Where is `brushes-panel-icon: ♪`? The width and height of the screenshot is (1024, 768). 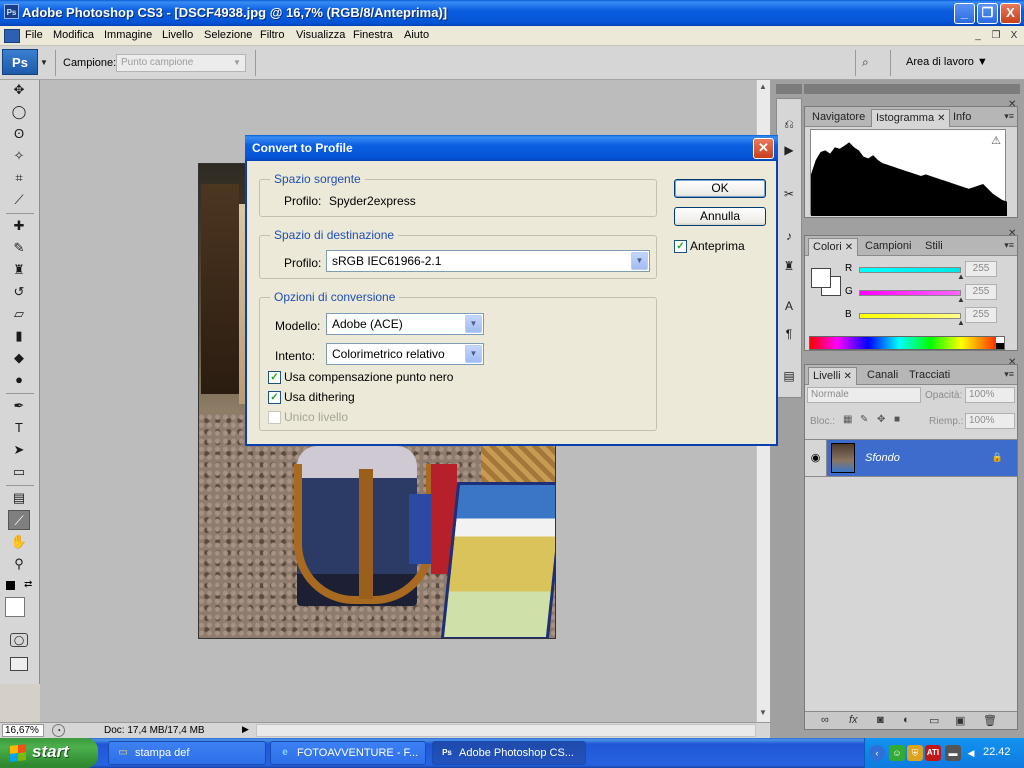 brushes-panel-icon: ♪ is located at coordinates (789, 236).